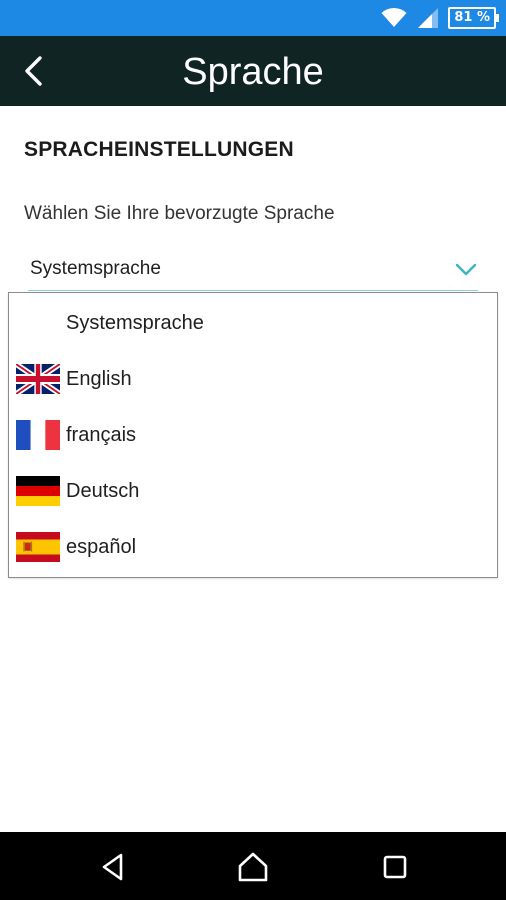 Image resolution: width=506 pixels, height=900 pixels. Describe the element at coordinates (38, 491) in the screenshot. I see `germany-flag-icon` at that location.